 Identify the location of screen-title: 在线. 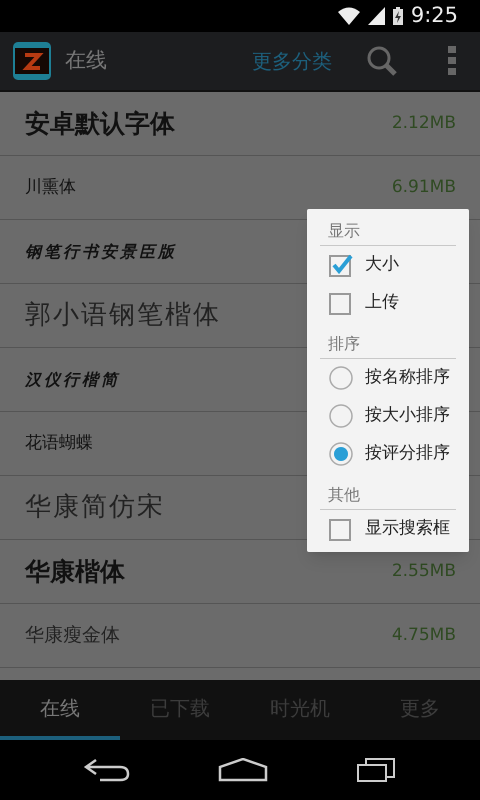
(86, 60).